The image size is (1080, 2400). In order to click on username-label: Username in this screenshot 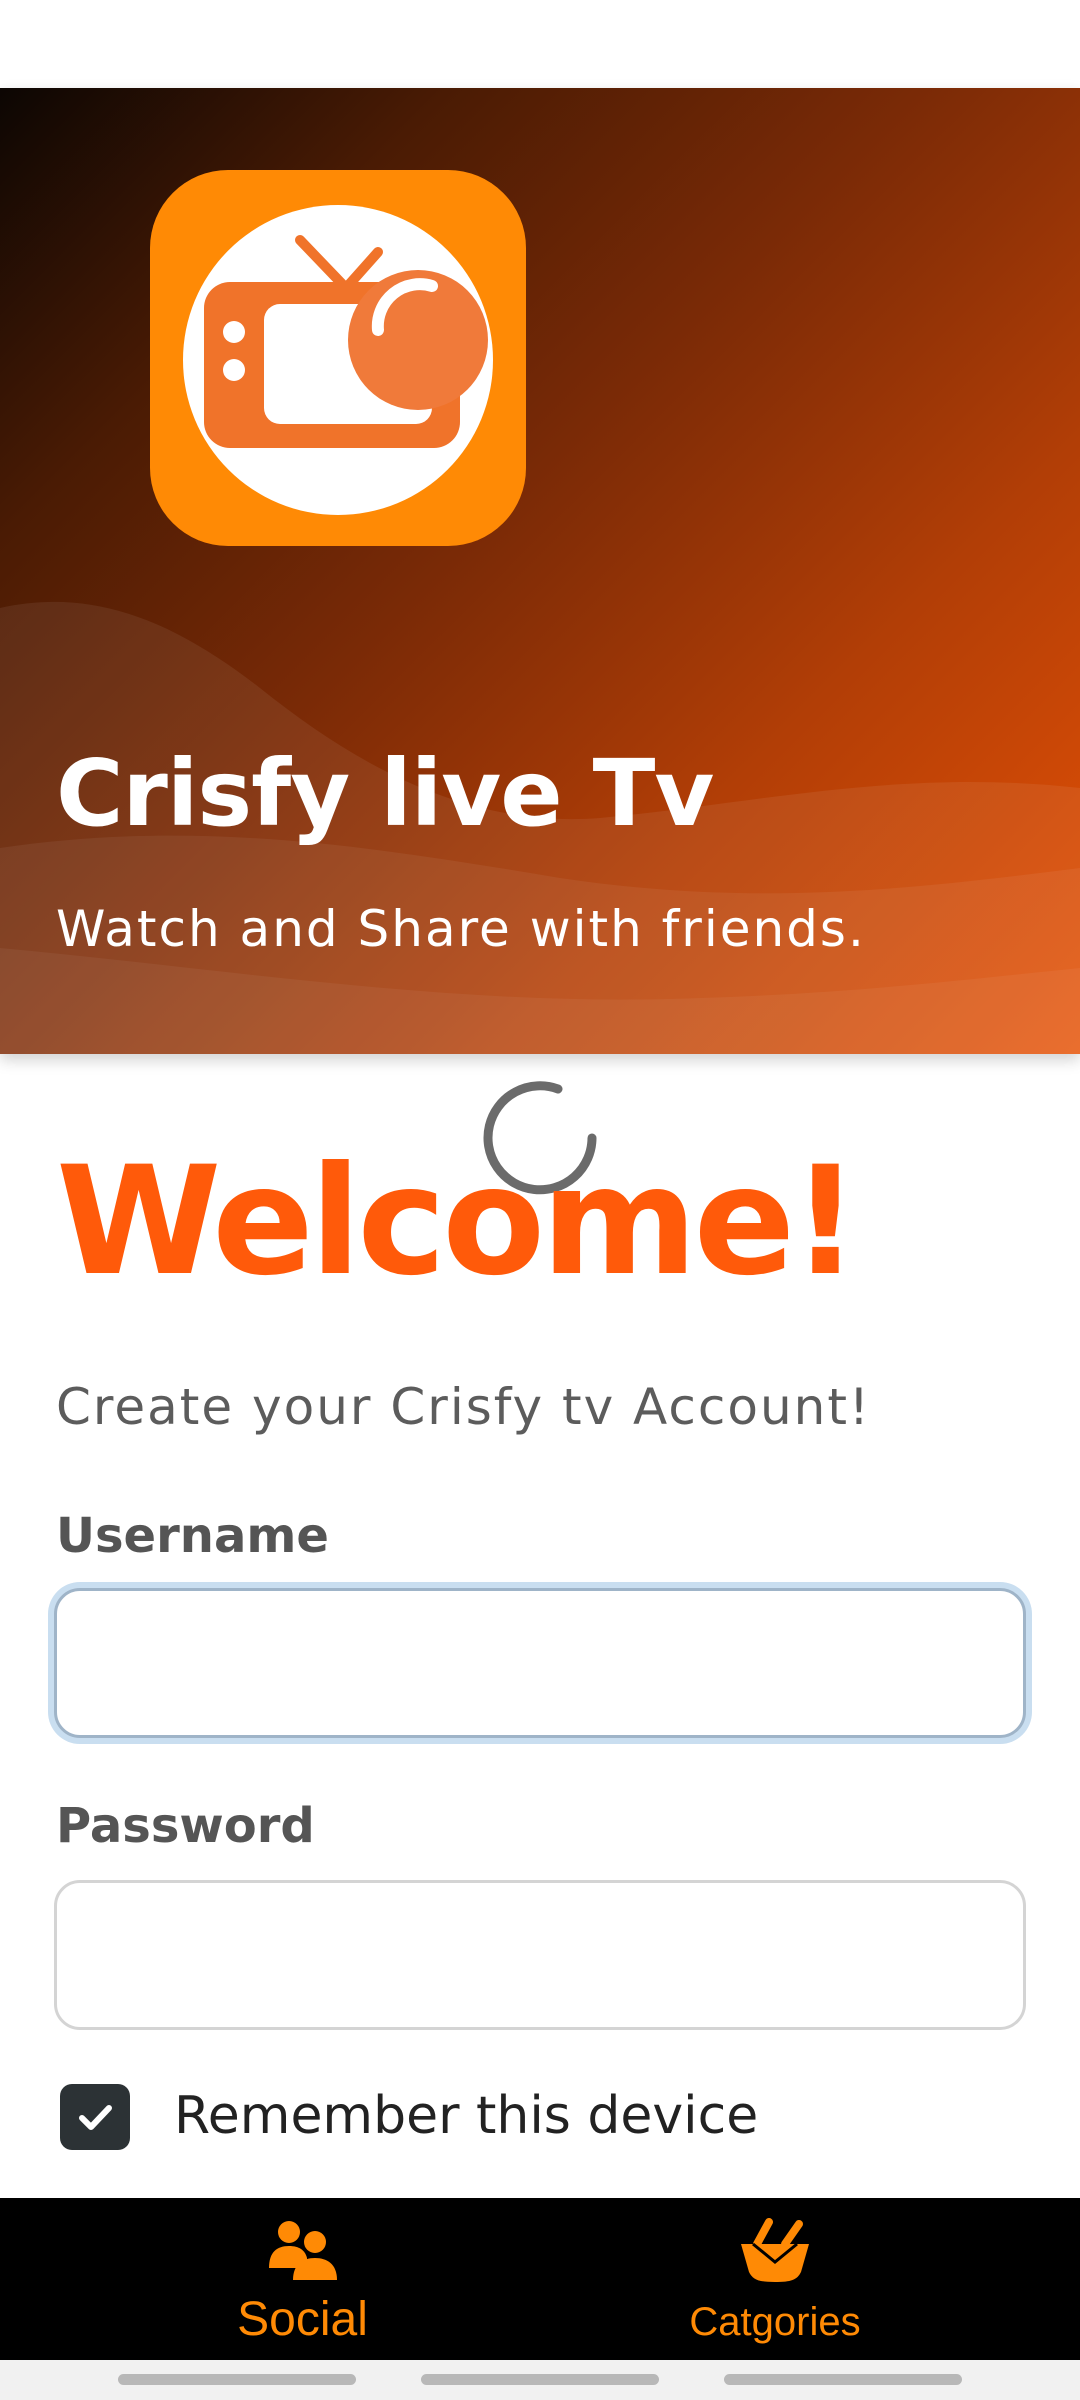, I will do `click(192, 1536)`.